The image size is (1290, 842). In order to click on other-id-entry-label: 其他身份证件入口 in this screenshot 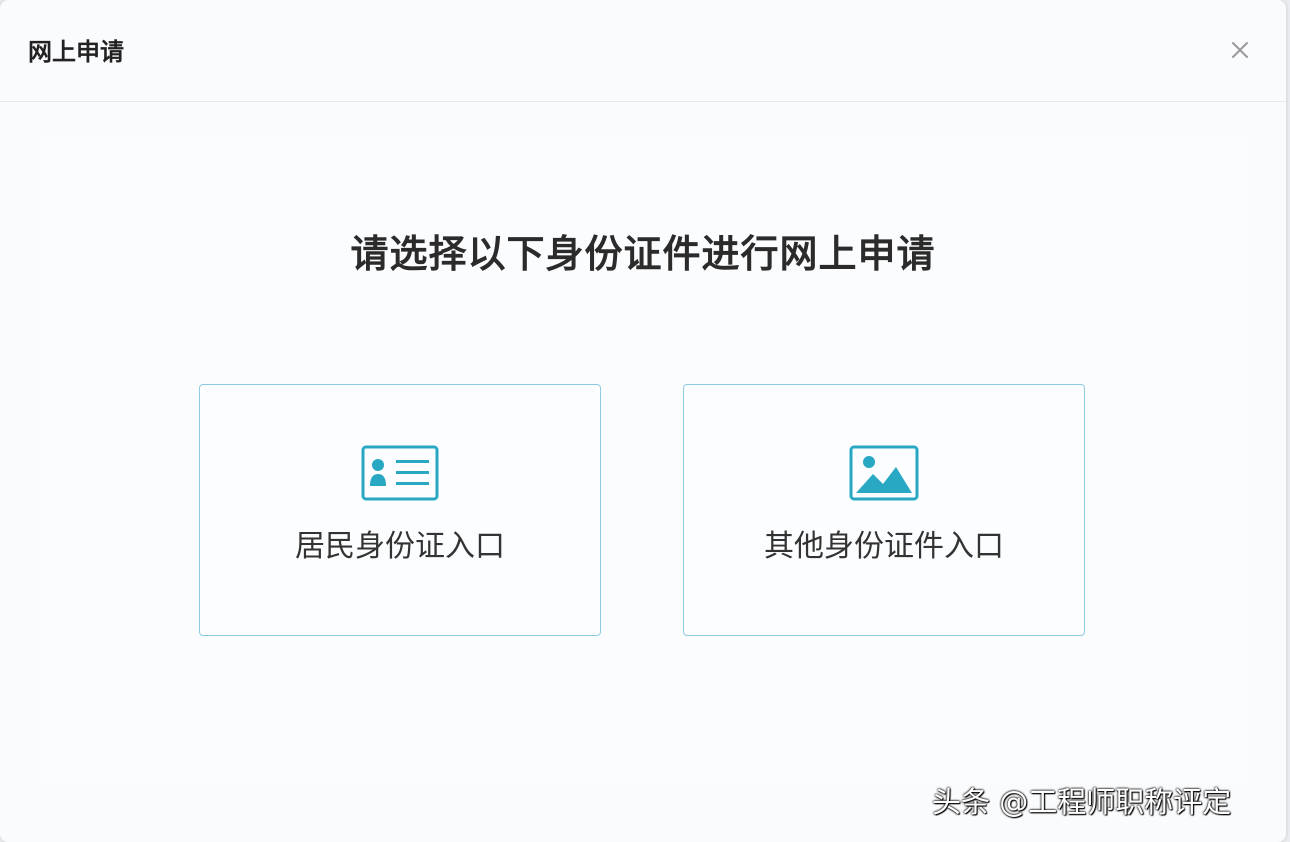, I will do `click(884, 546)`.